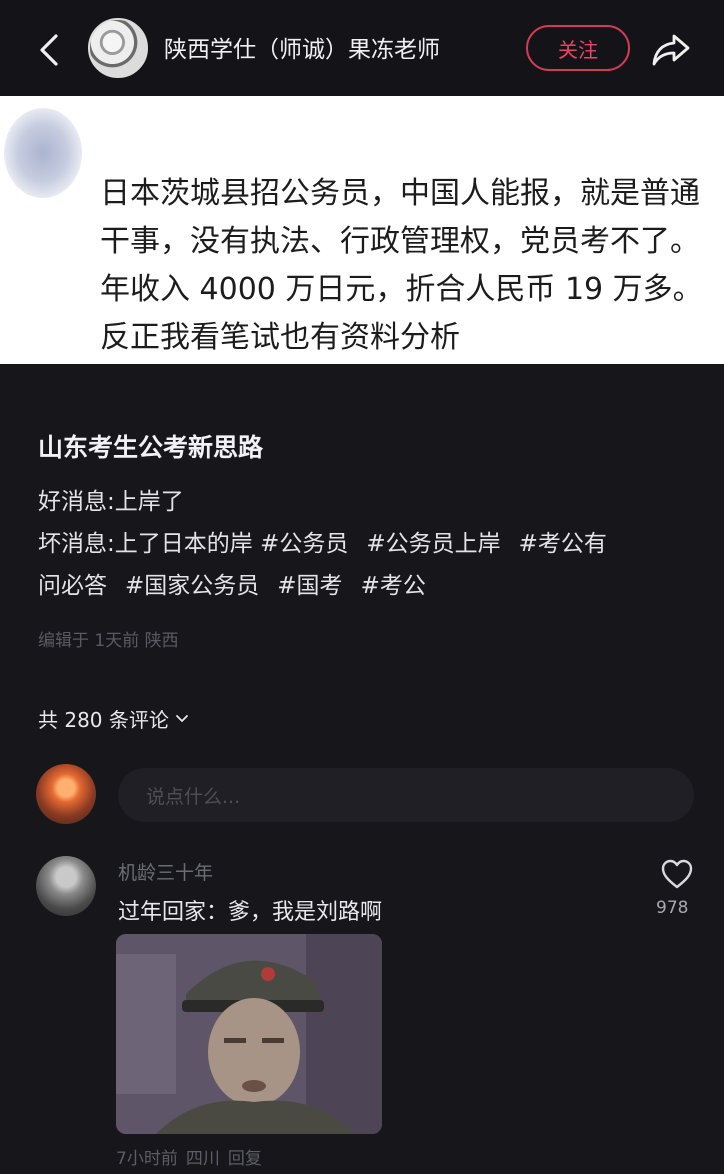 The height and width of the screenshot is (1174, 724). What do you see at coordinates (202, 1159) in the screenshot?
I see `comment-location: 四川` at bounding box center [202, 1159].